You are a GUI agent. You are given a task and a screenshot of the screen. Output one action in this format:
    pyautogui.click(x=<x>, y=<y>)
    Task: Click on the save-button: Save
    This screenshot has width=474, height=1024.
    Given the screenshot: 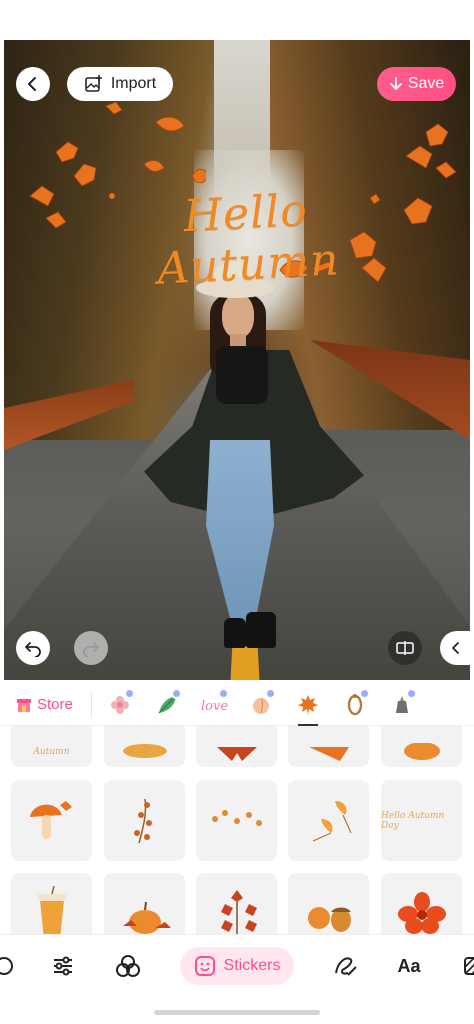 What is the action you would take?
    pyautogui.click(x=416, y=84)
    